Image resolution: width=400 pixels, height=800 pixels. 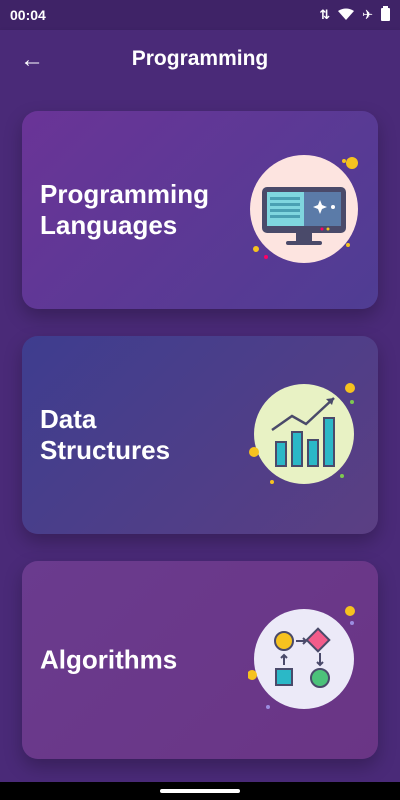 What do you see at coordinates (125, 209) in the screenshot?
I see `card-label: Programming Languages` at bounding box center [125, 209].